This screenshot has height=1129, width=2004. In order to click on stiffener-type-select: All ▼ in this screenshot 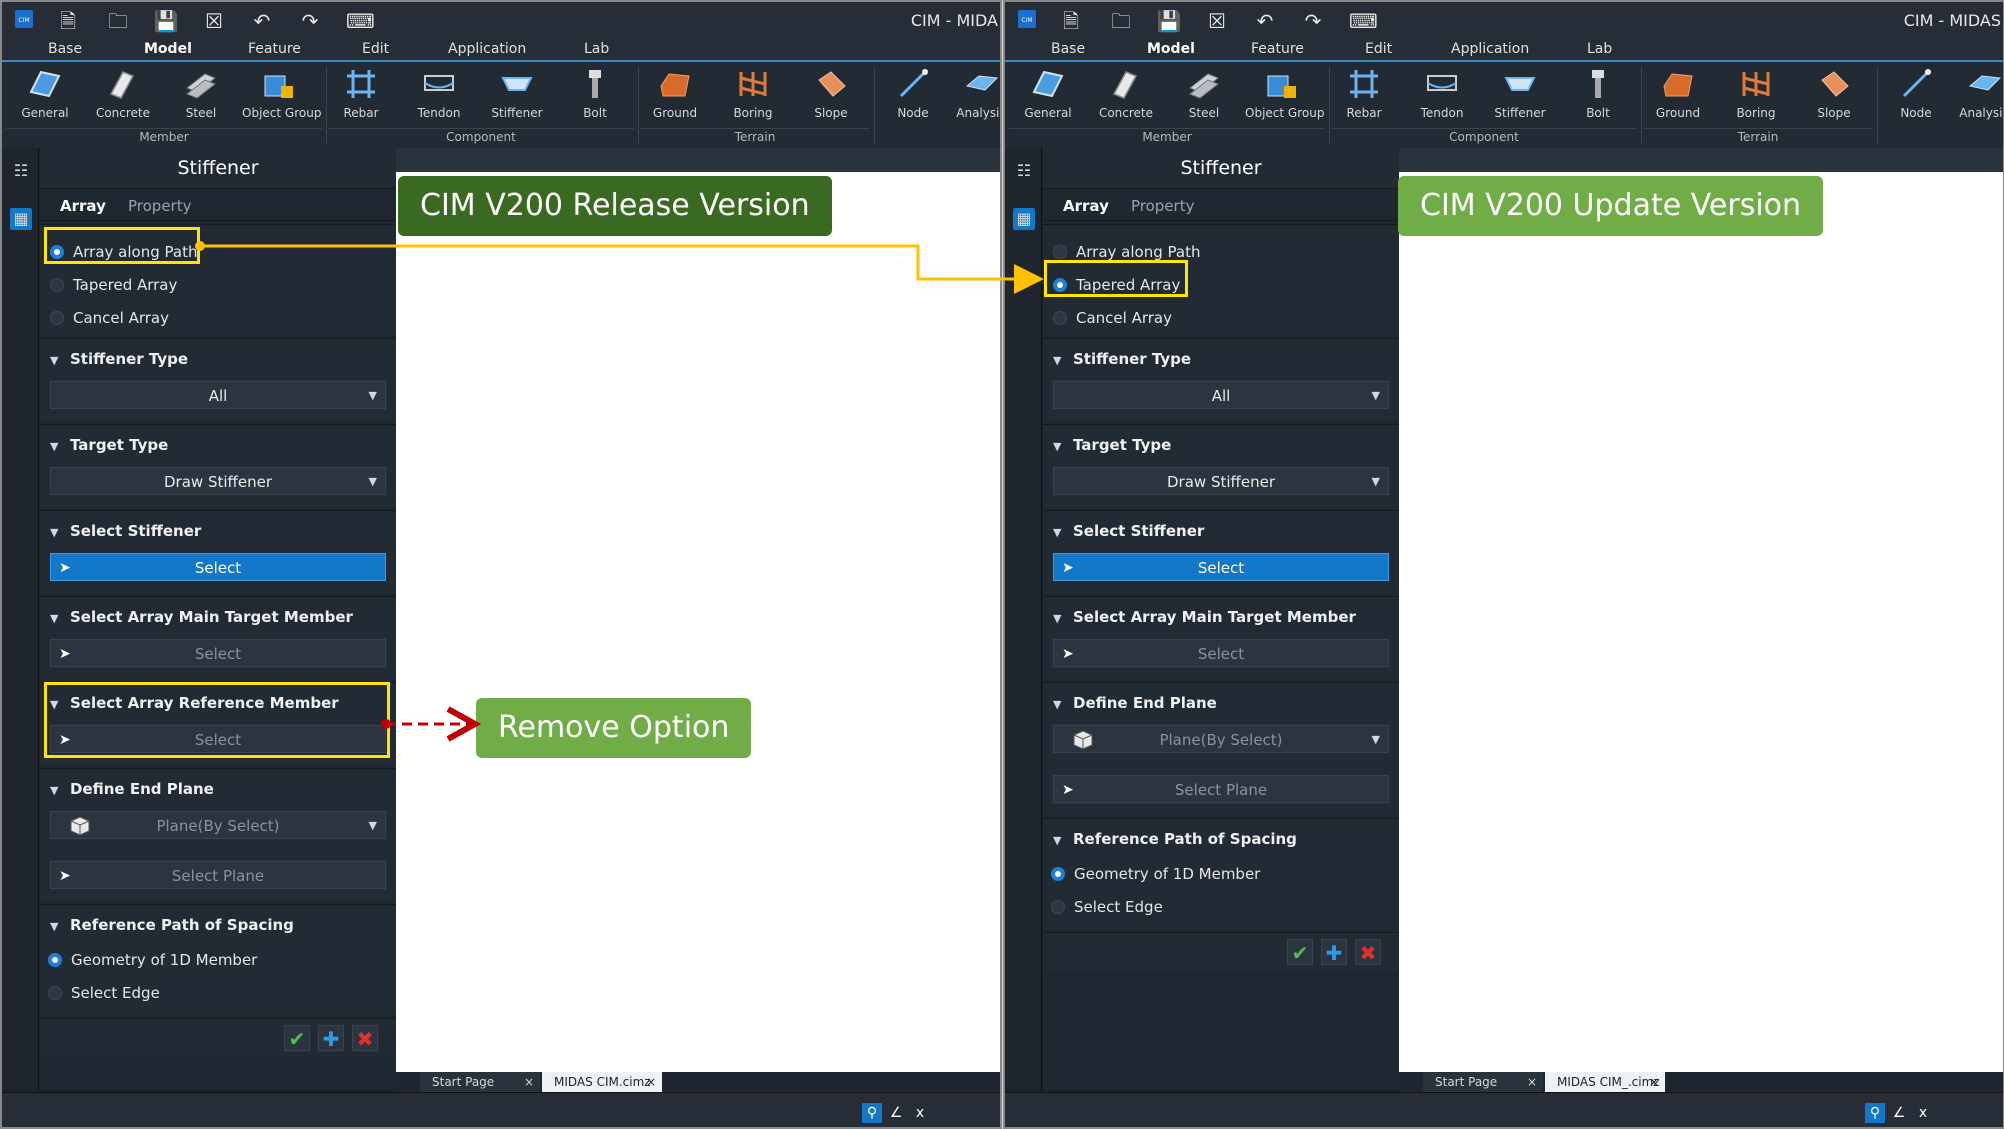, I will do `click(218, 395)`.